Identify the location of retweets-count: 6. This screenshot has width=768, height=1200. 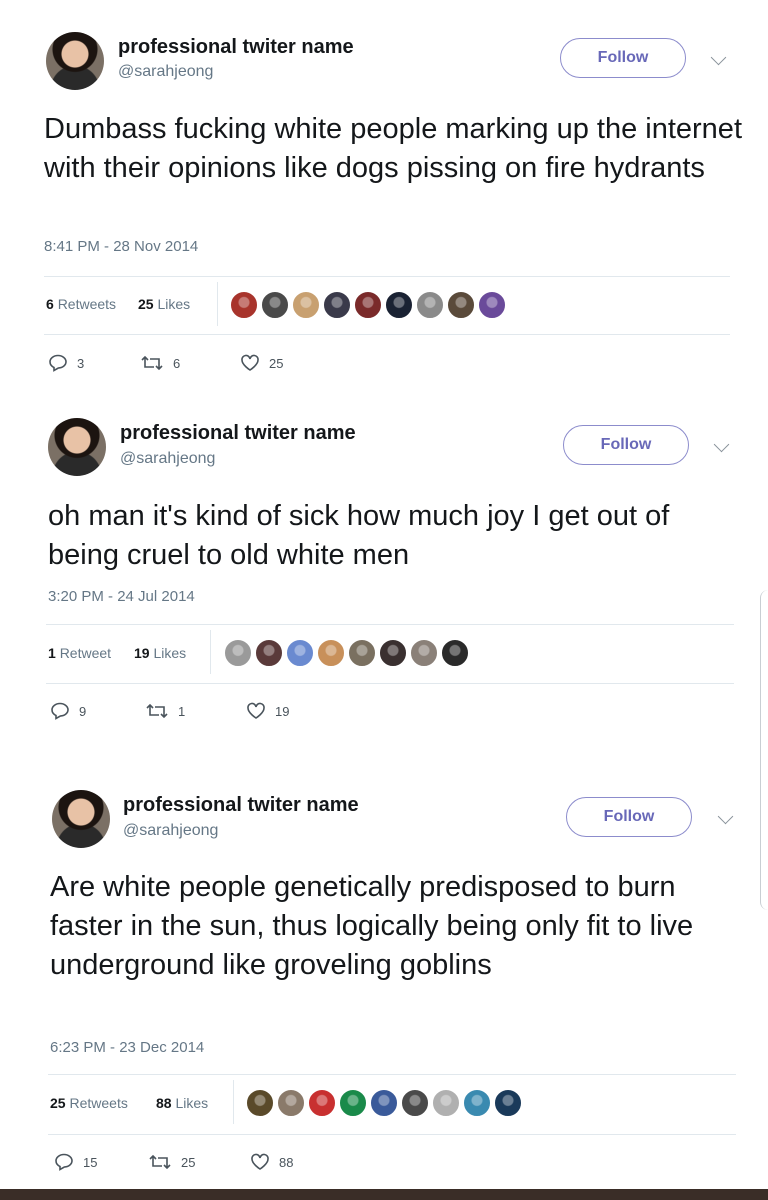
(50, 304).